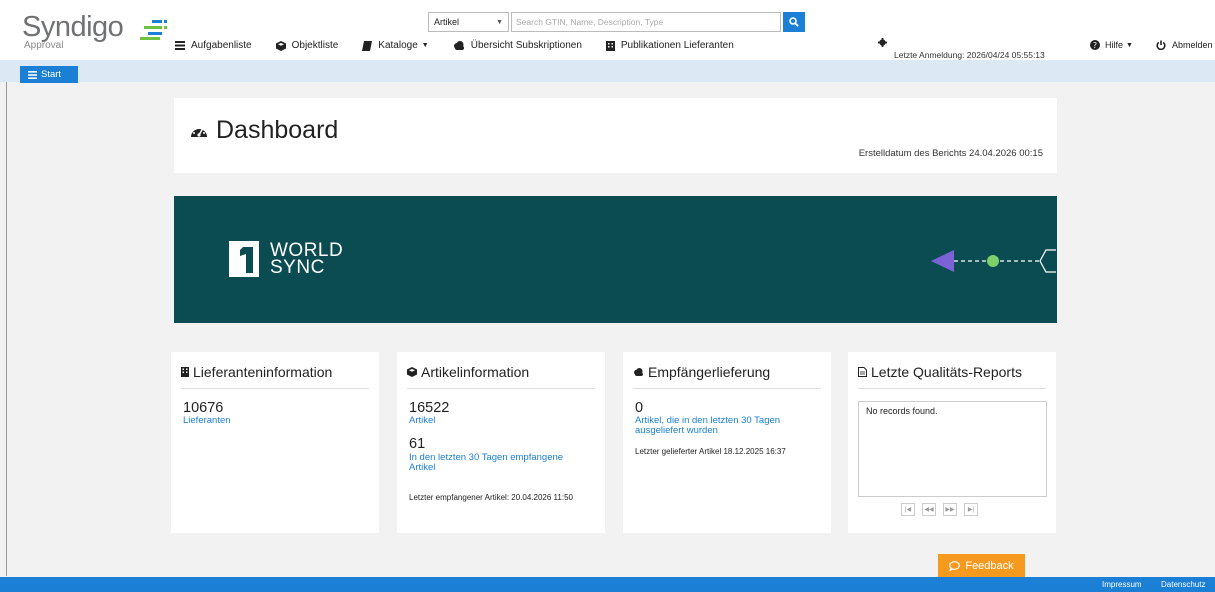 This screenshot has width=1215, height=592. What do you see at coordinates (677, 45) in the screenshot?
I see `nav-label: Publikationen Lieferanten` at bounding box center [677, 45].